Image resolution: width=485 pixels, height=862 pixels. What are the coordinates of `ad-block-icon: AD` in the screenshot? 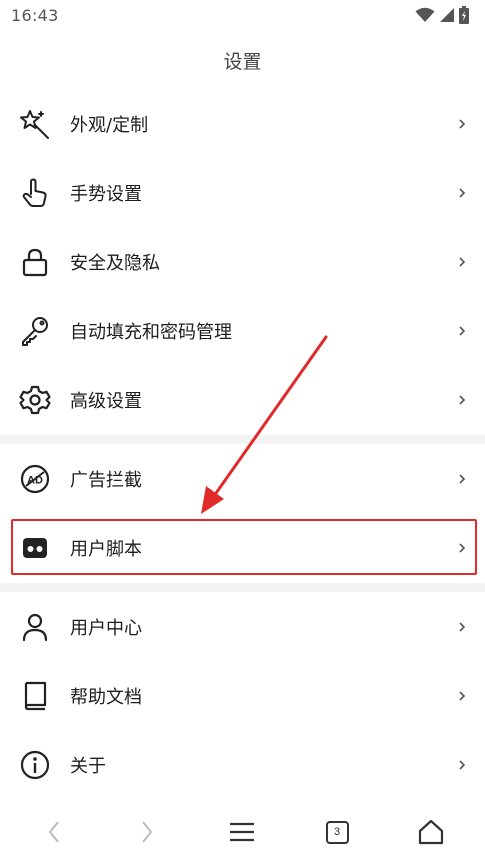 It's located at (35, 479).